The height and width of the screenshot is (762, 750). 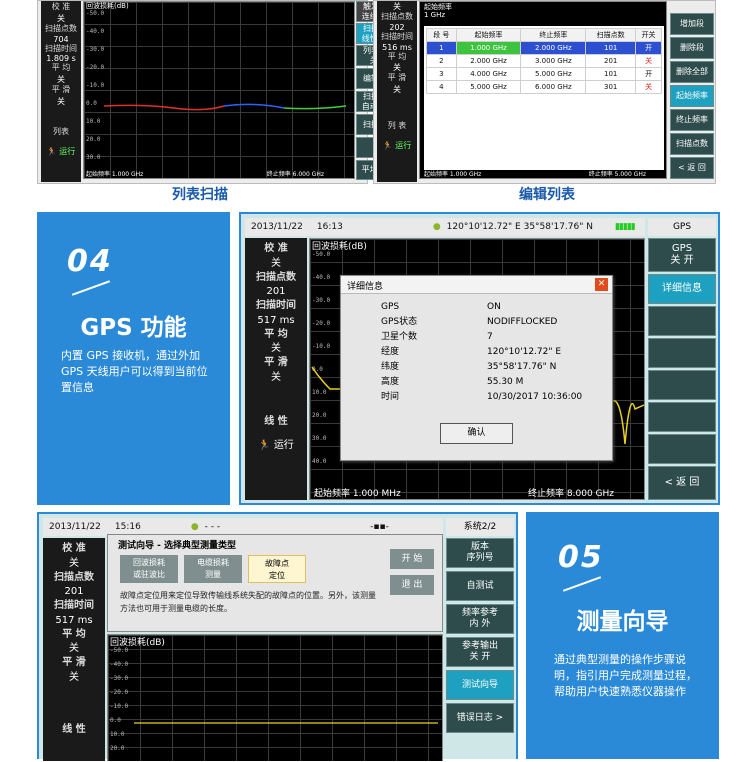 I want to click on btn-label: 删除段, so click(x=692, y=48).